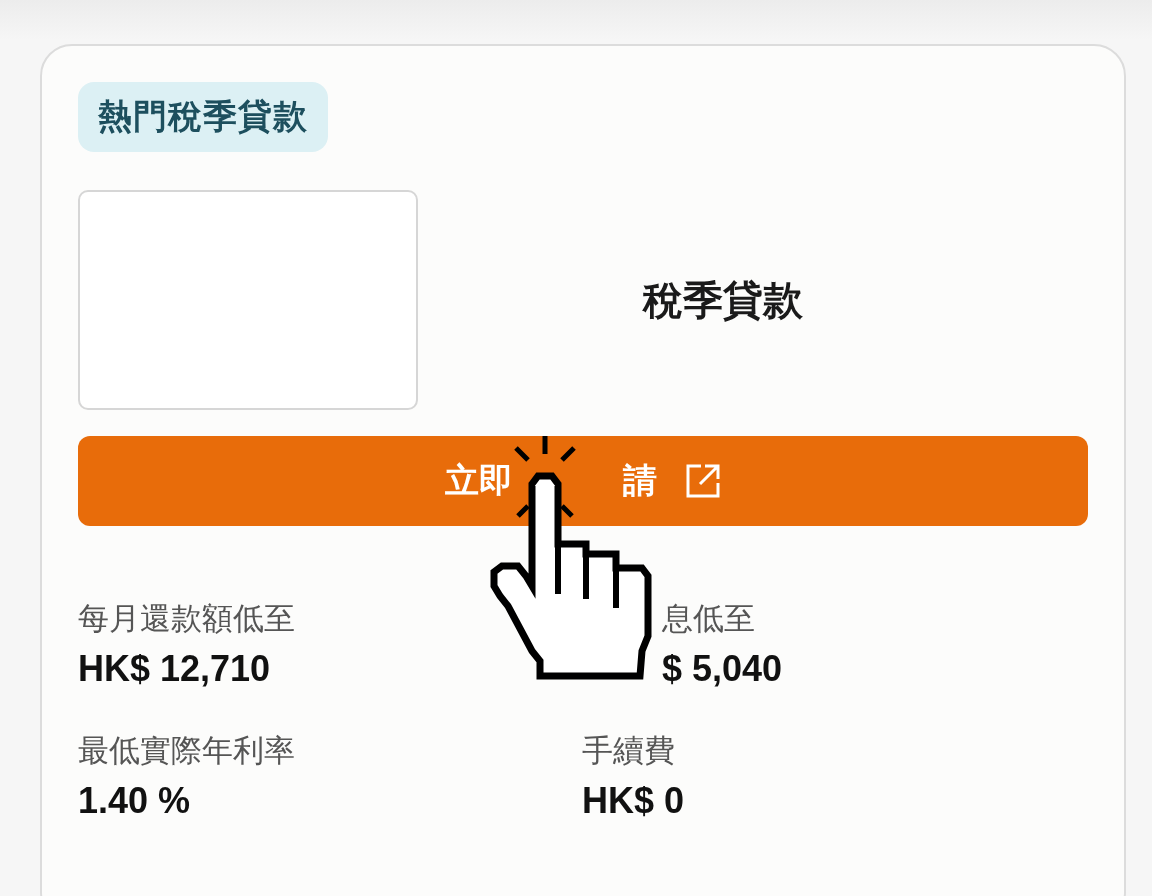 The width and height of the screenshot is (1152, 896). Describe the element at coordinates (703, 481) in the screenshot. I see `external-link-icon` at that location.